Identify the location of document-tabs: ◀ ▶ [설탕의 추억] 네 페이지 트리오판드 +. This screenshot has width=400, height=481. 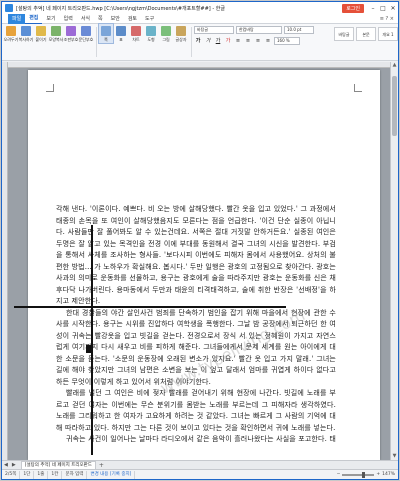
(200, 464).